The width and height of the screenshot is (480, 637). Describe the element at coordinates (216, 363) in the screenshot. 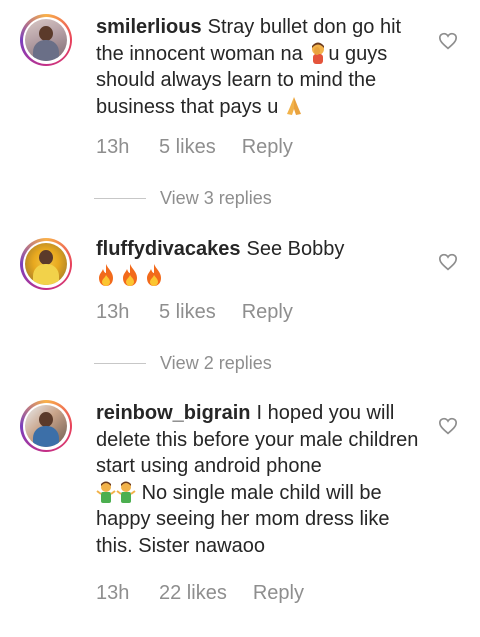

I see `view-replies-label: View 2 replies` at that location.